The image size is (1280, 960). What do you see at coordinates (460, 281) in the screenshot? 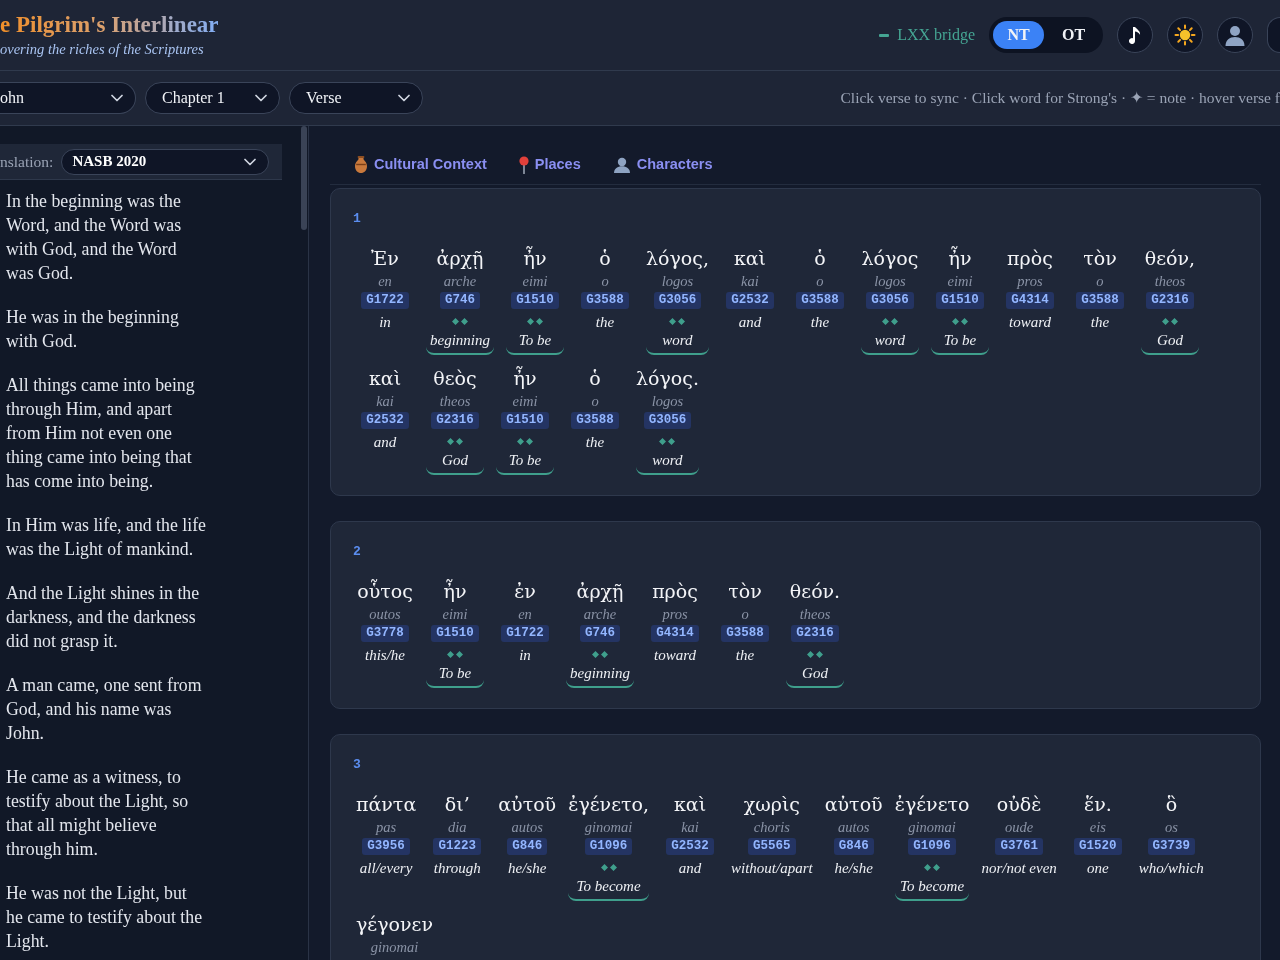
I see `transliteration: arche` at bounding box center [460, 281].